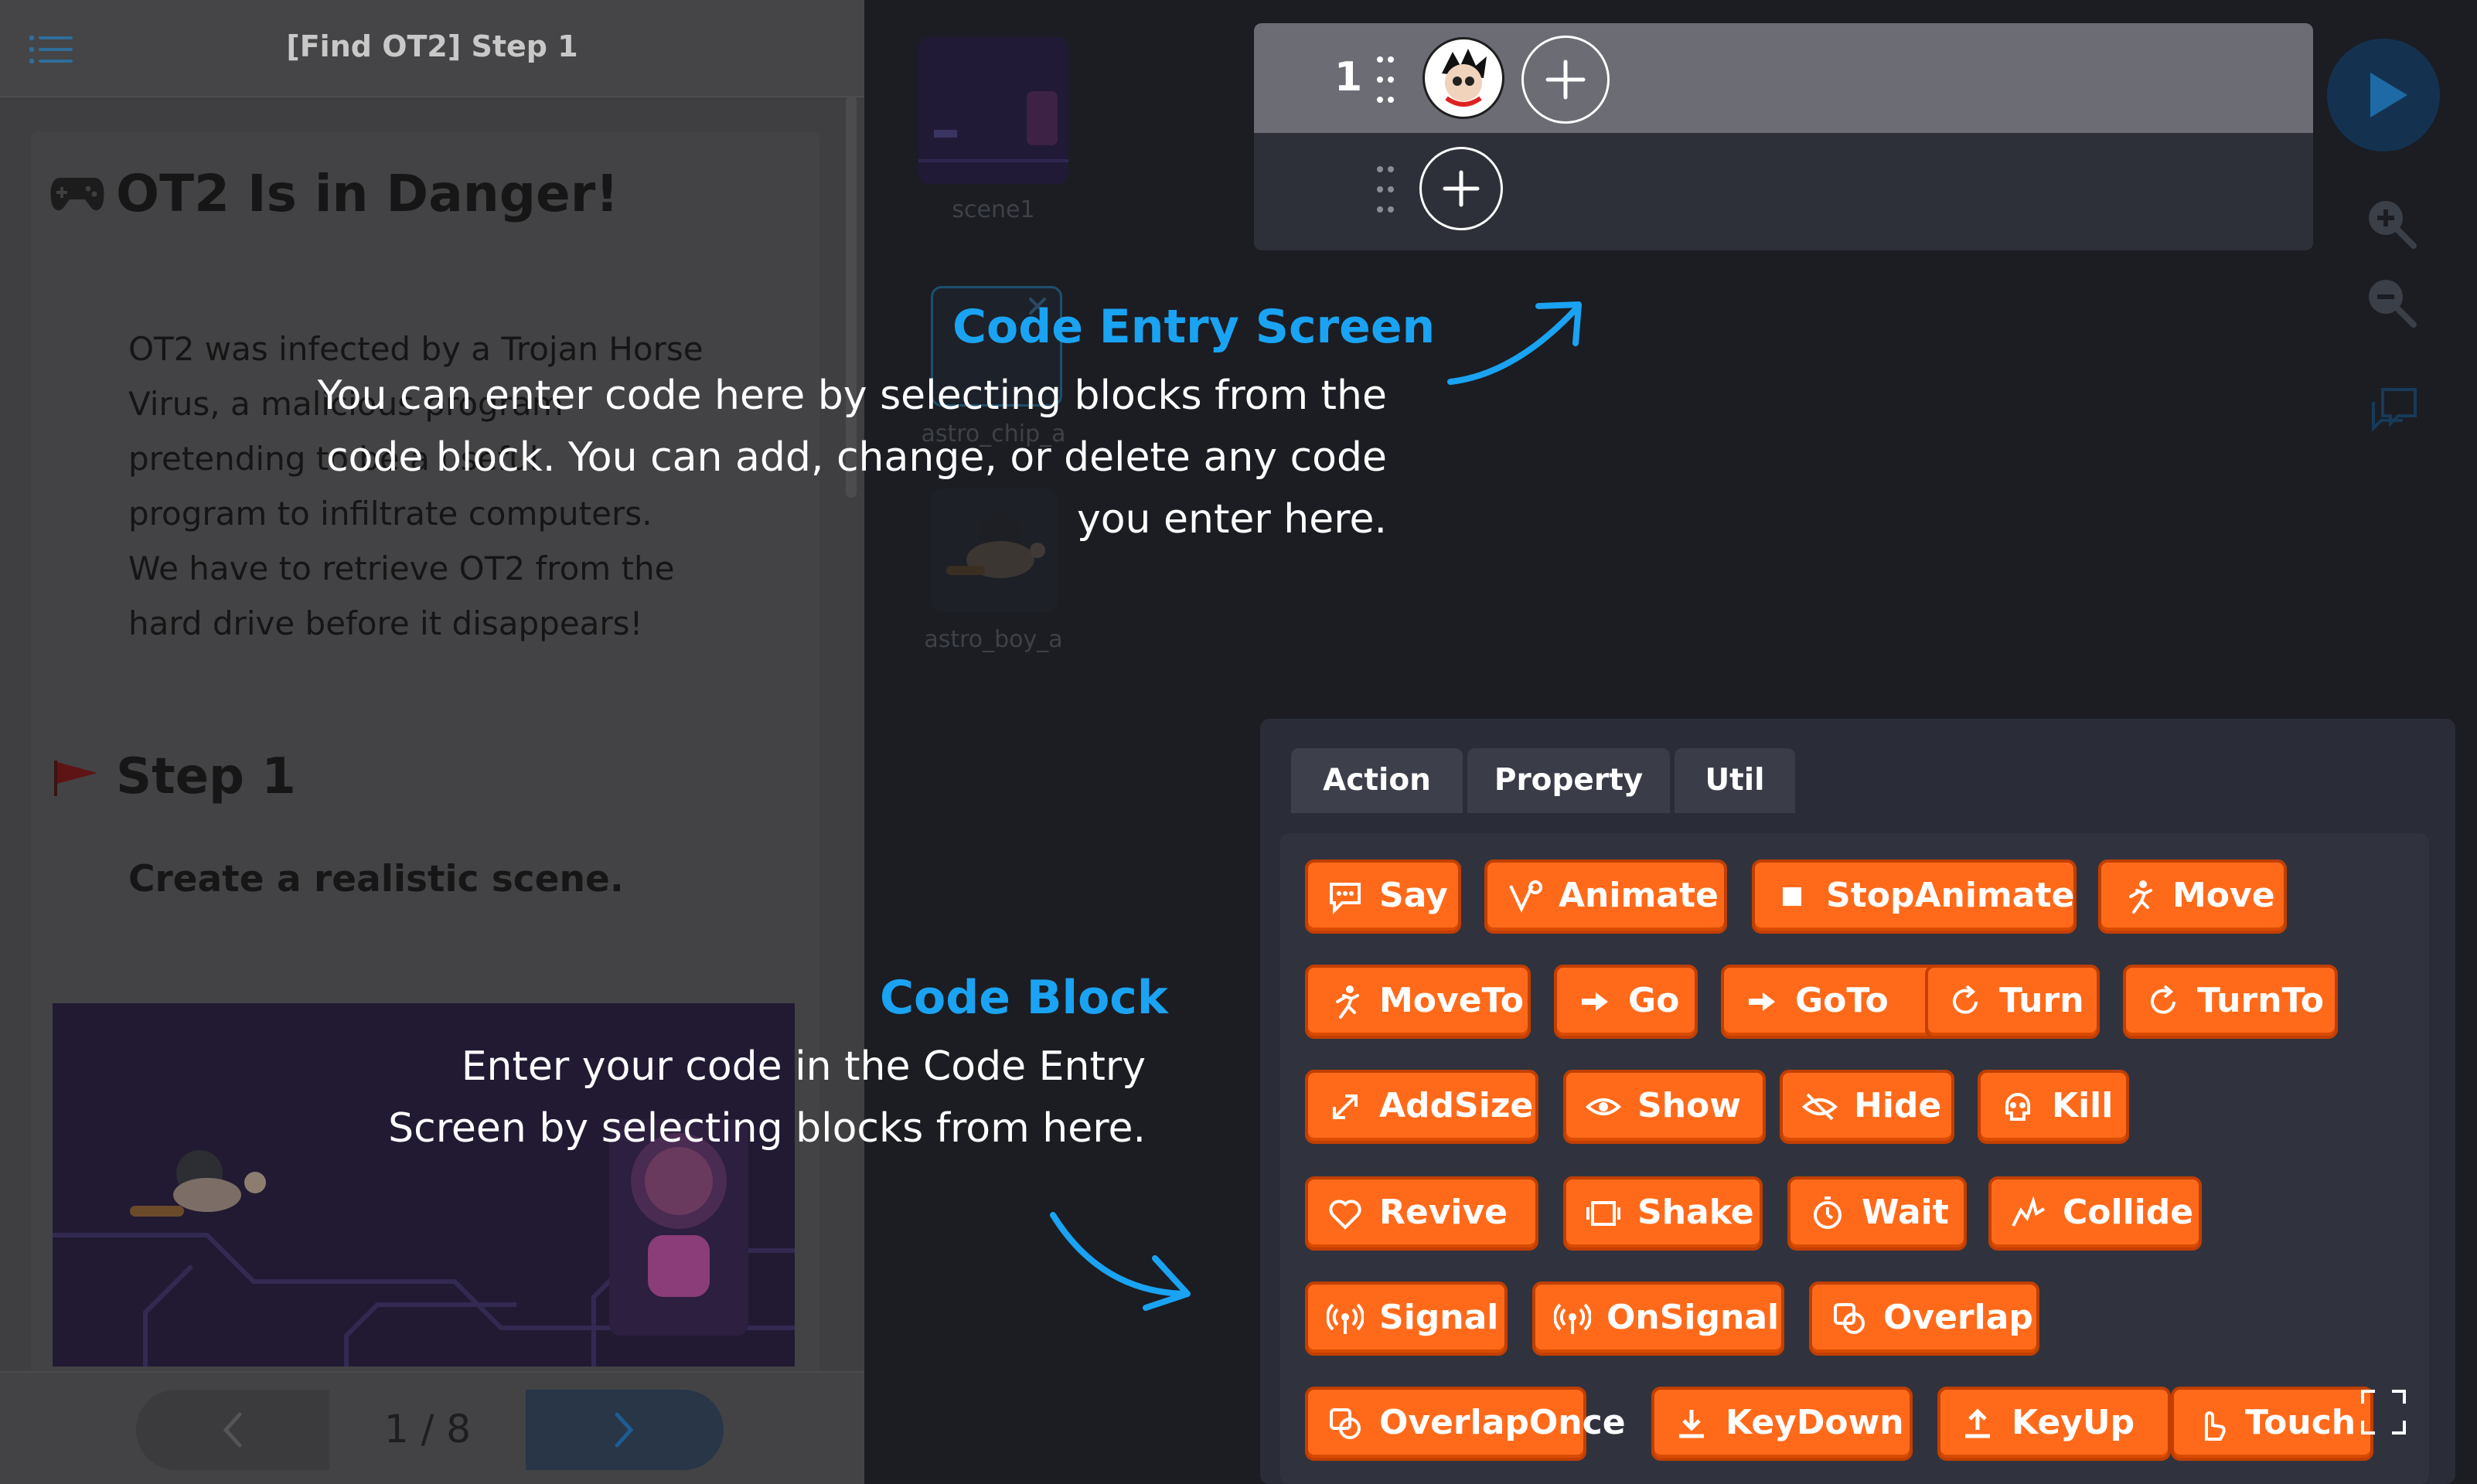 This screenshot has height=1484, width=2477. Describe the element at coordinates (376, 879) in the screenshot. I see `step-subtitle: Create a realistic scene.` at that location.